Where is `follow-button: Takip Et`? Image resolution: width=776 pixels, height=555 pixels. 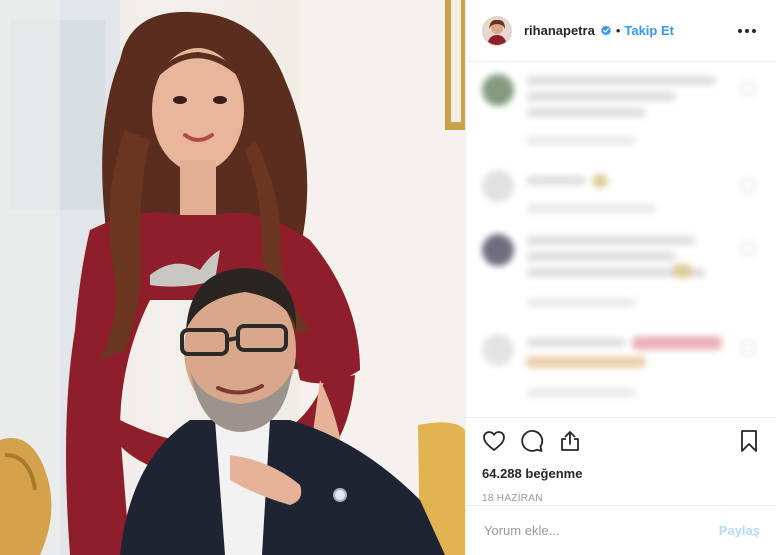
follow-button: Takip Et is located at coordinates (649, 30).